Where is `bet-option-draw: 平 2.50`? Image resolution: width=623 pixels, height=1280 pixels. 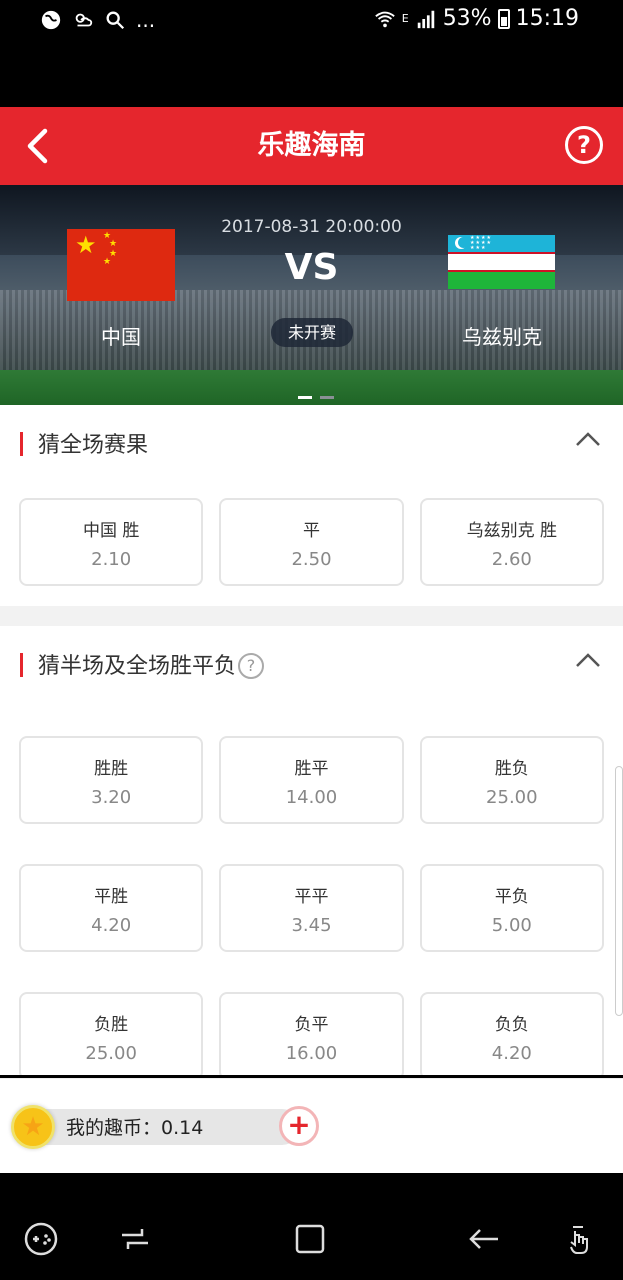
bet-option-draw: 平 2.50 is located at coordinates (311, 542).